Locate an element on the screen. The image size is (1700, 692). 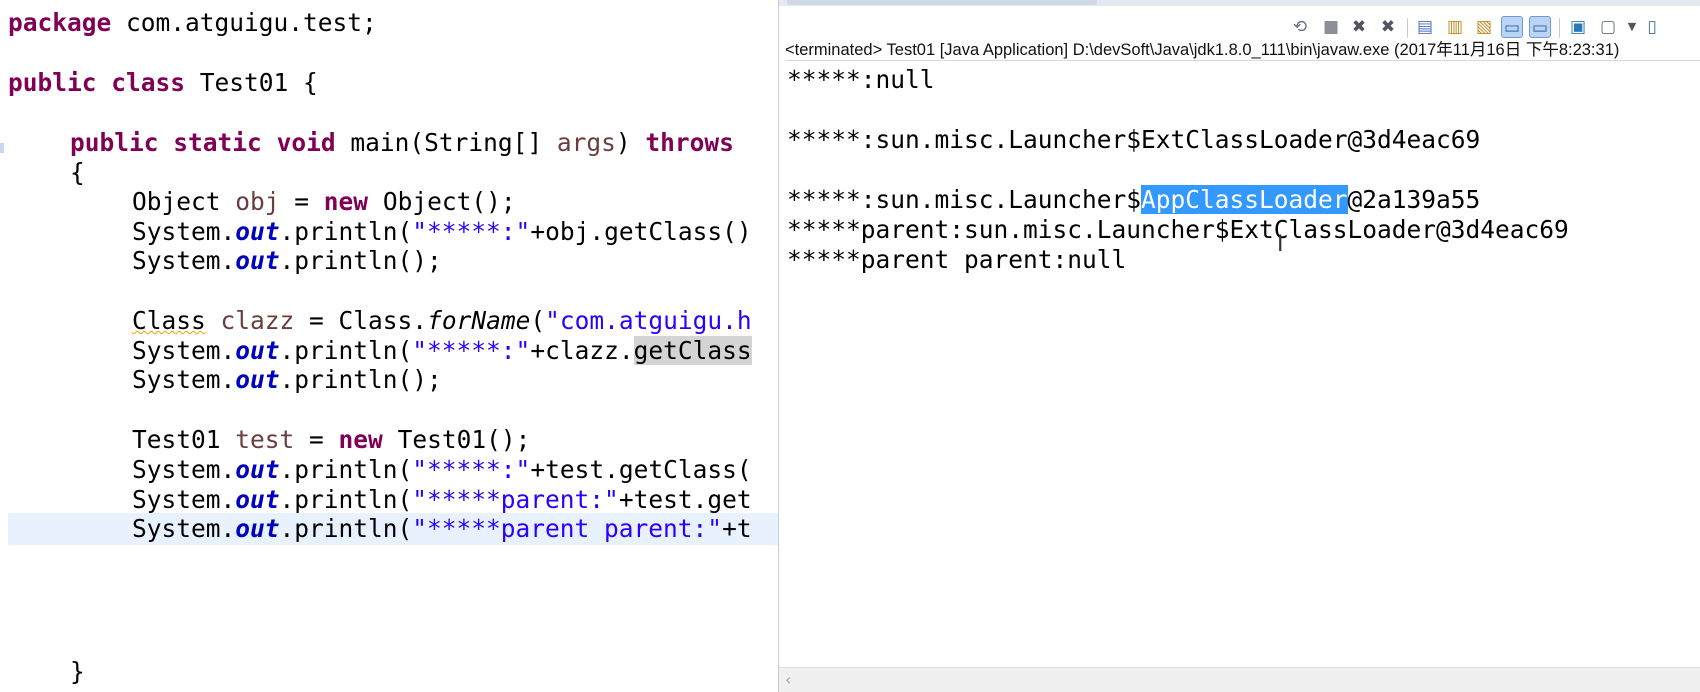
keyword: throws is located at coordinates (689, 142).